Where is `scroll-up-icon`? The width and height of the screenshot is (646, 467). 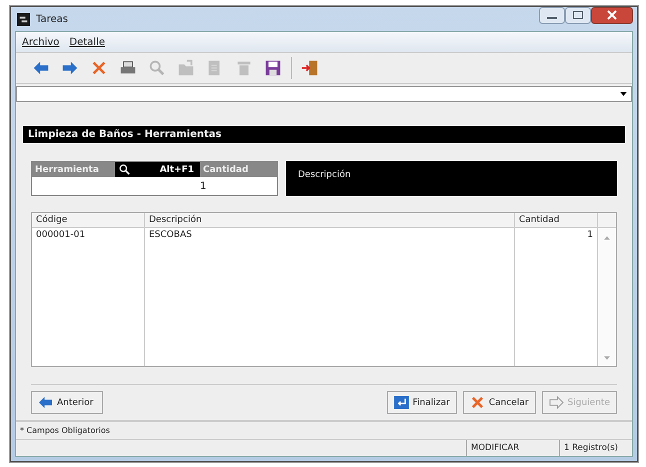
scroll-up-icon is located at coordinates (607, 238).